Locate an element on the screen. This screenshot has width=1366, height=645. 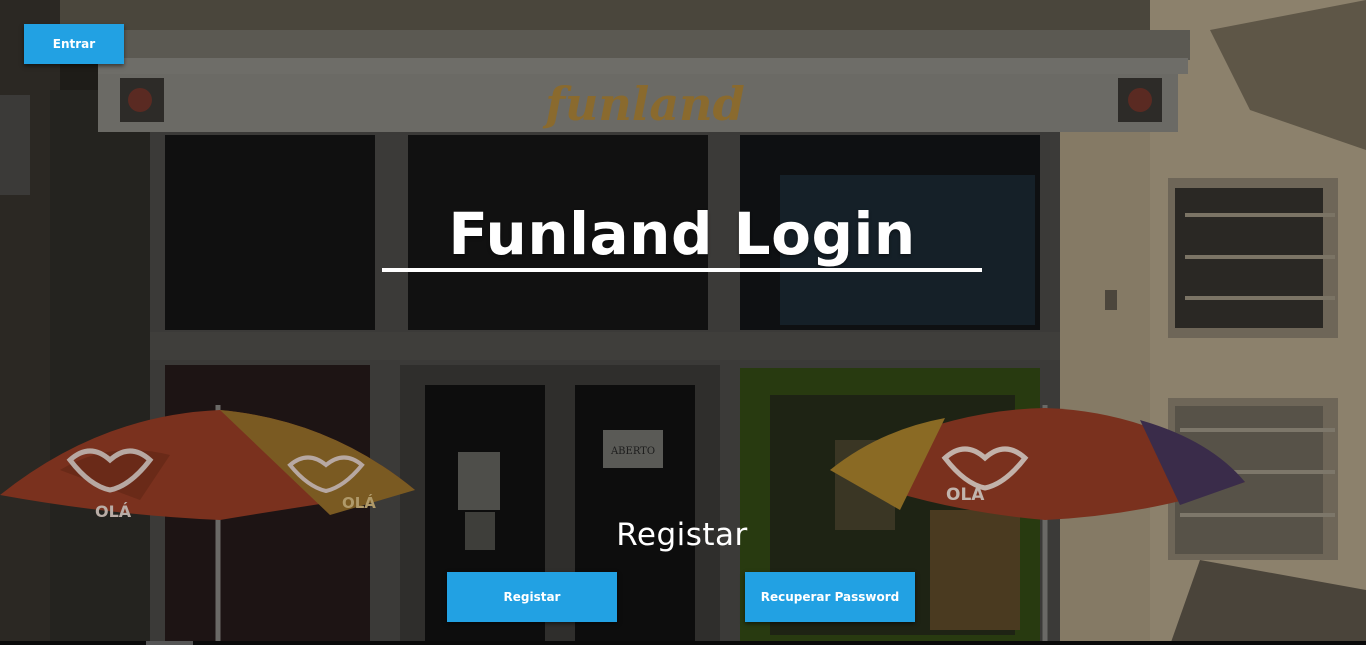
umbrella-brand-left: OLÁ is located at coordinates (113, 511).